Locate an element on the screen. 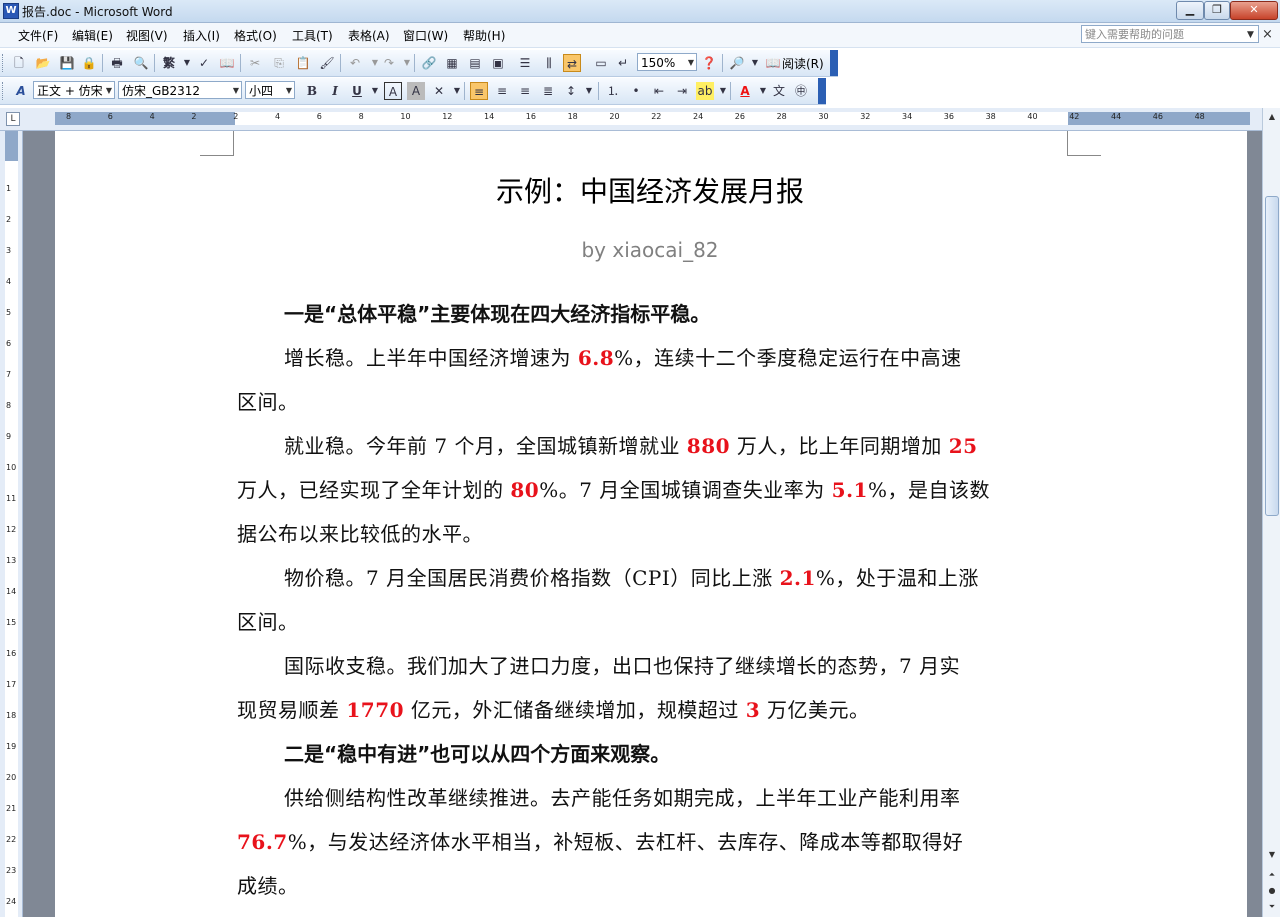 The width and height of the screenshot is (1280, 917). vruler-number: 16 is located at coordinates (11, 653).